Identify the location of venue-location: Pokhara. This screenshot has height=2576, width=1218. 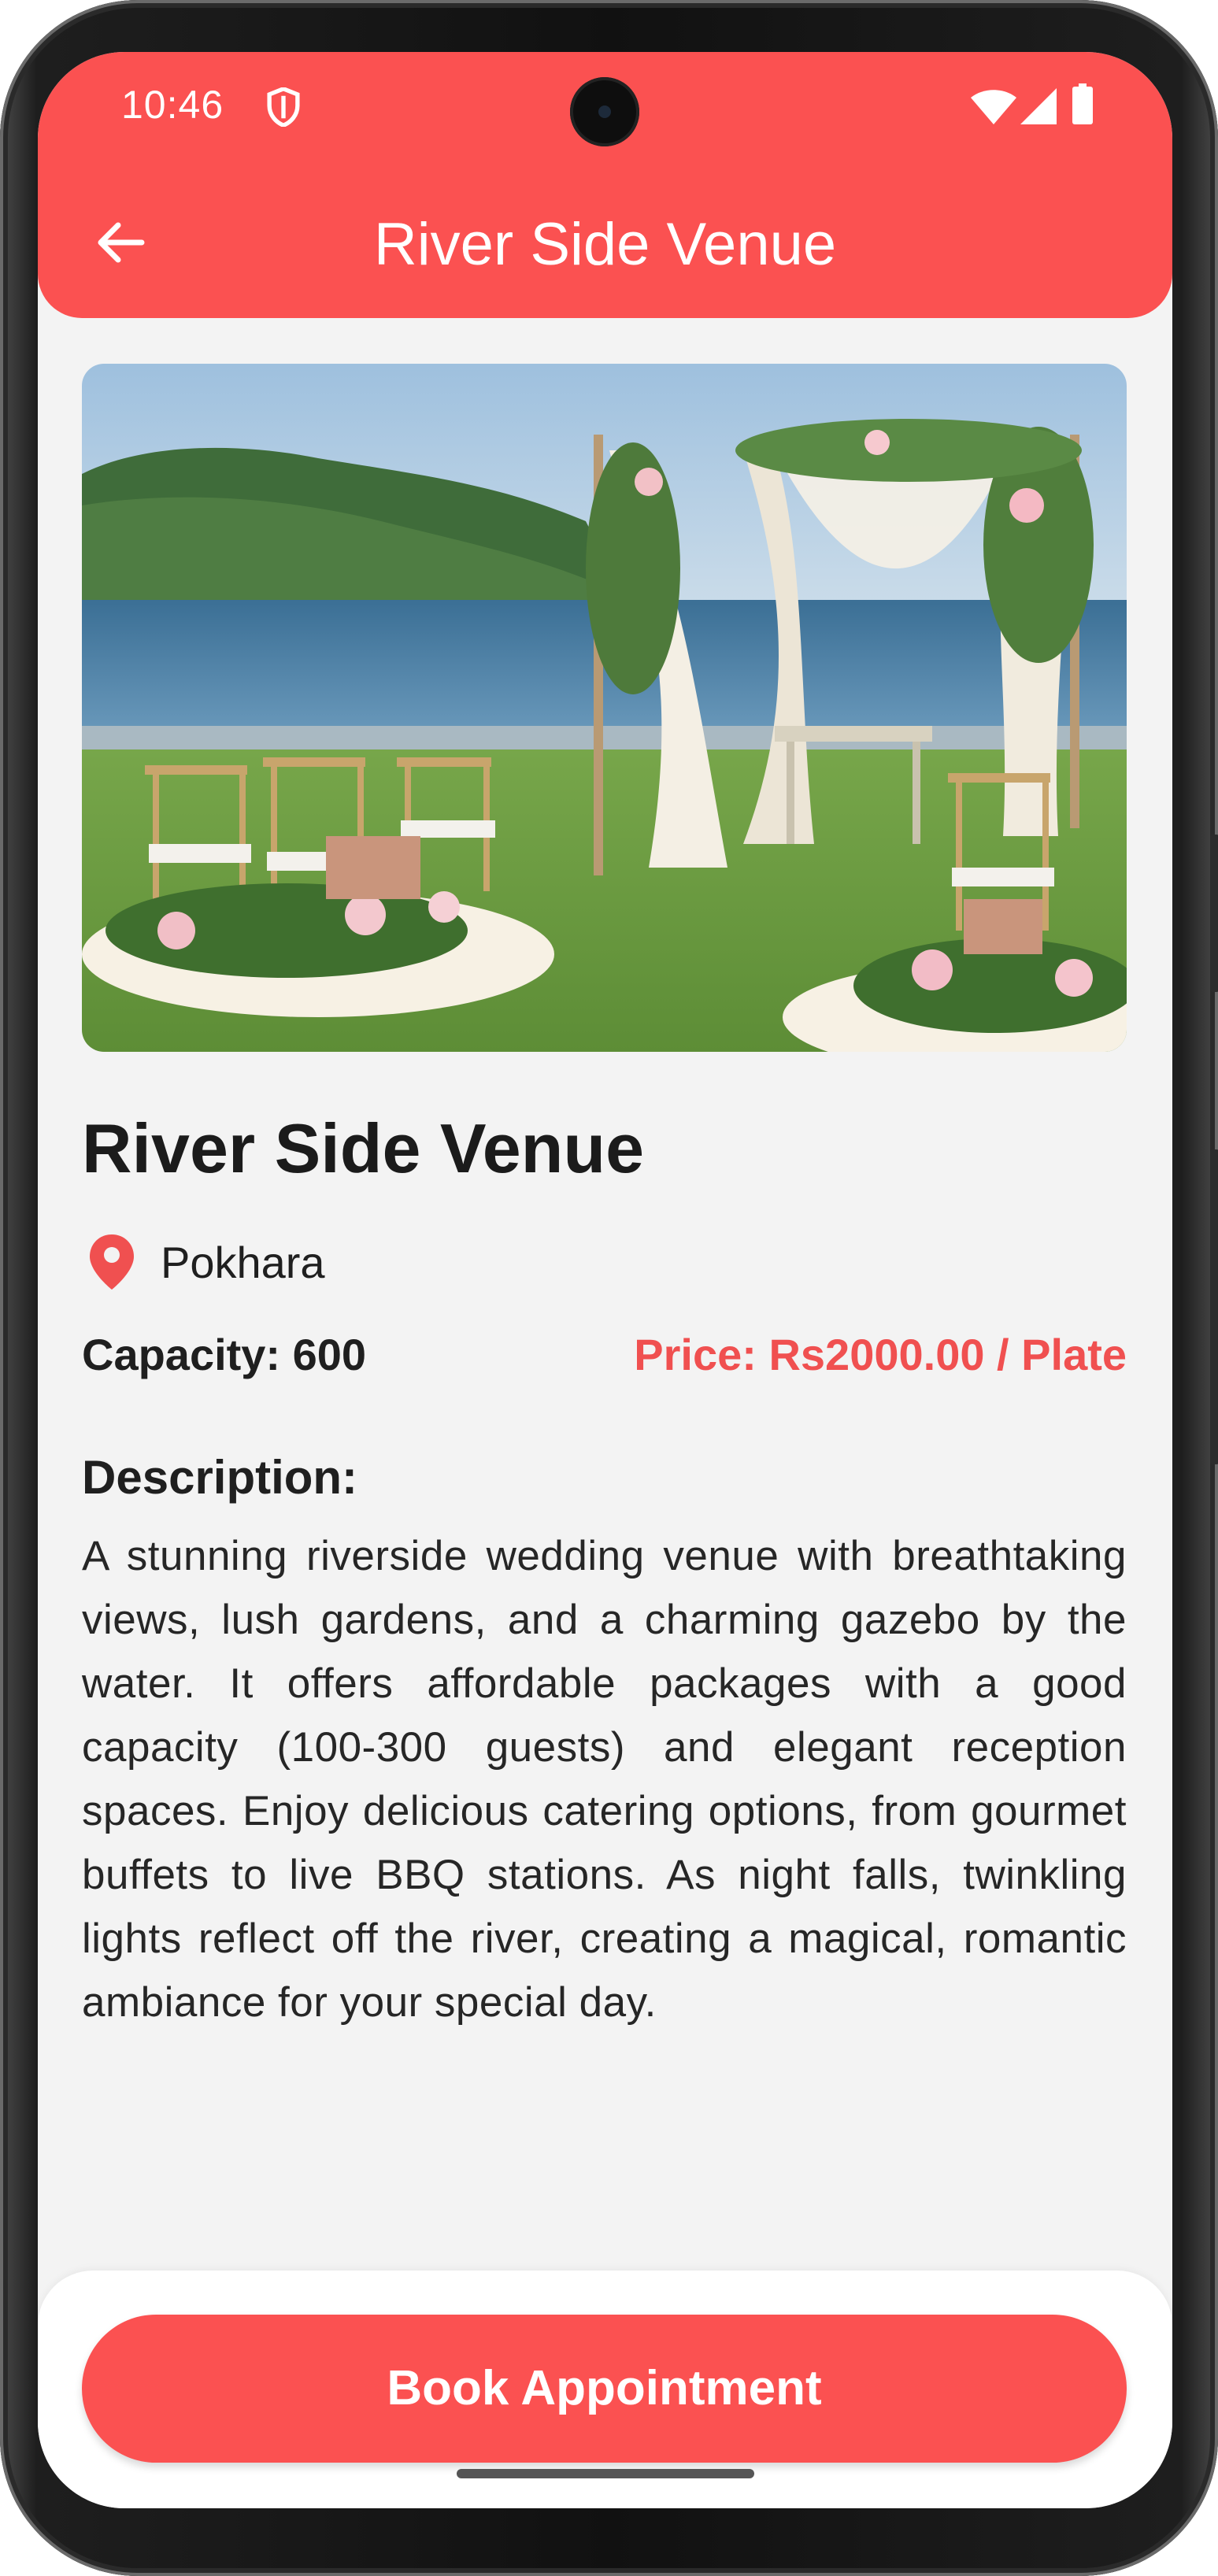
(243, 1262).